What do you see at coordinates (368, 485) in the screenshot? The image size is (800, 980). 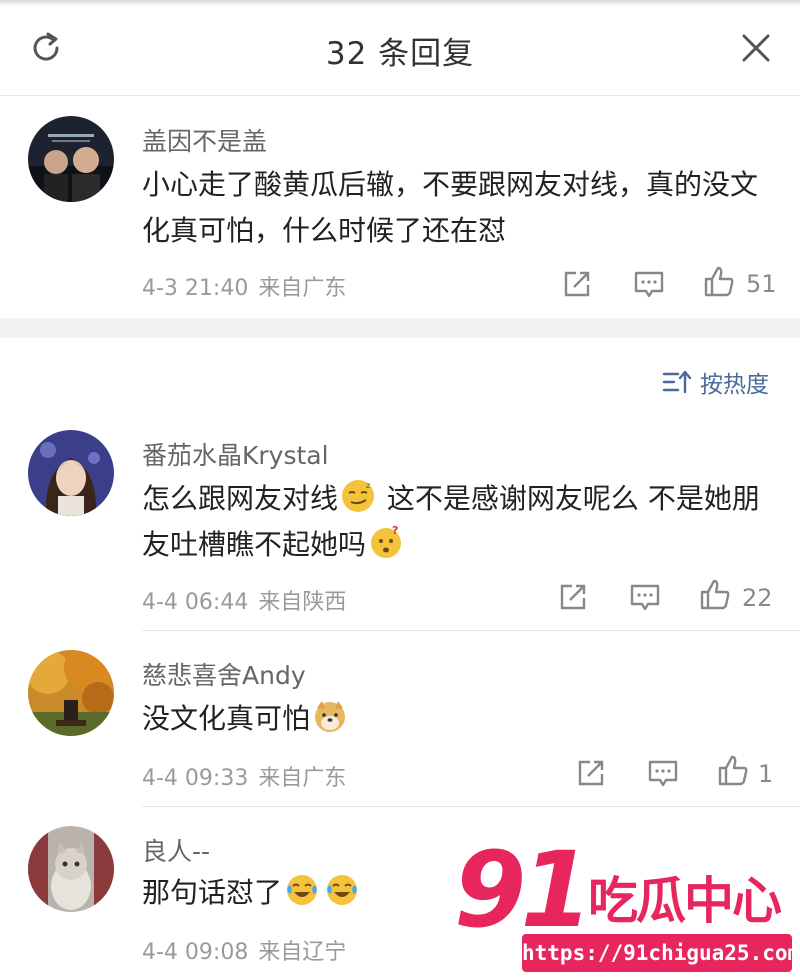 I see `svg-text: z` at bounding box center [368, 485].